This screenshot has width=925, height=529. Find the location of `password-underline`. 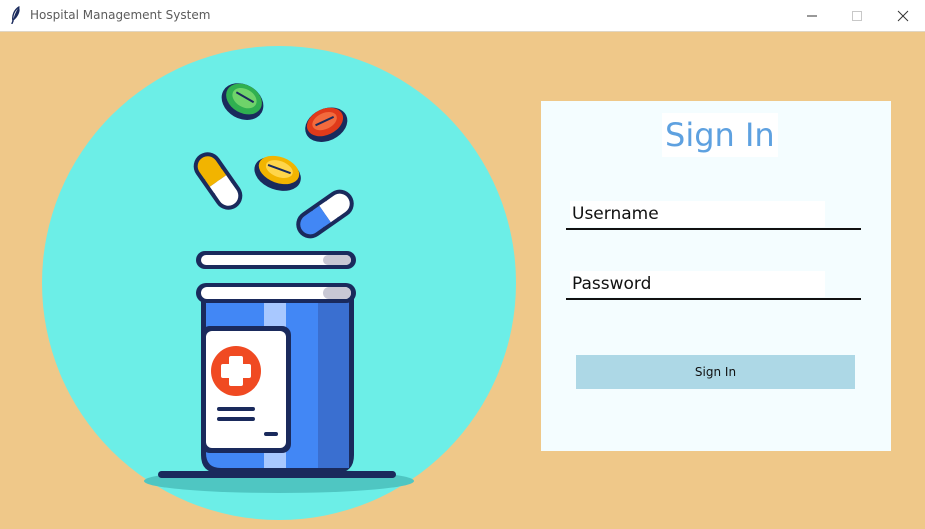

password-underline is located at coordinates (713, 299).